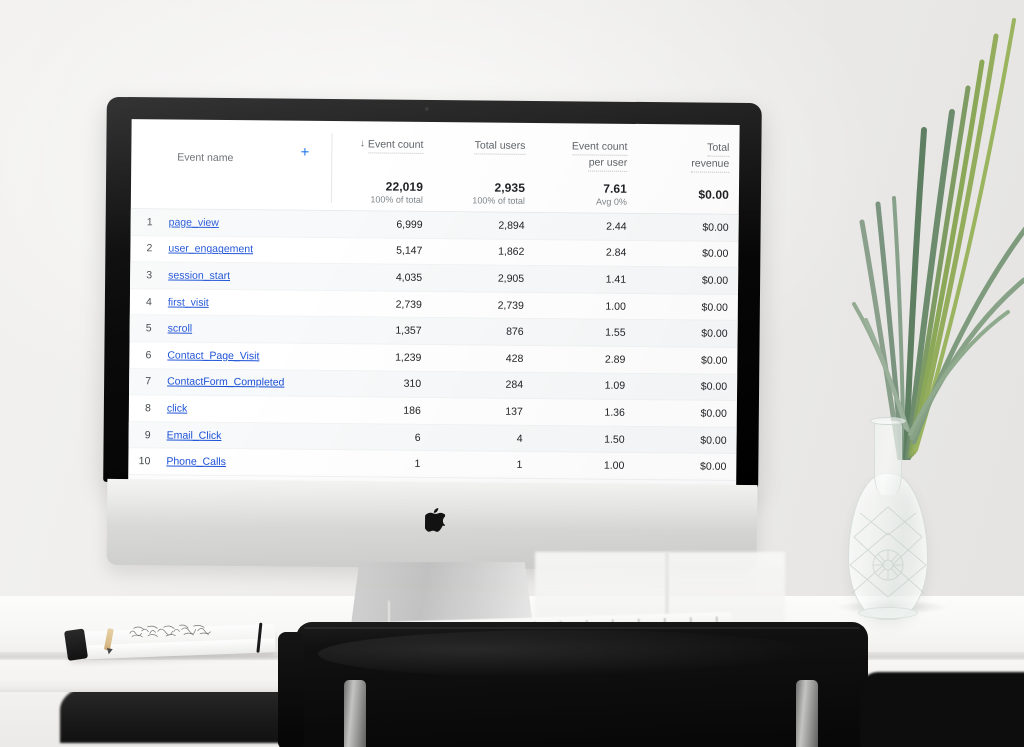 This screenshot has height=747, width=1024. I want to click on event-name-link: first_visit, so click(188, 302).